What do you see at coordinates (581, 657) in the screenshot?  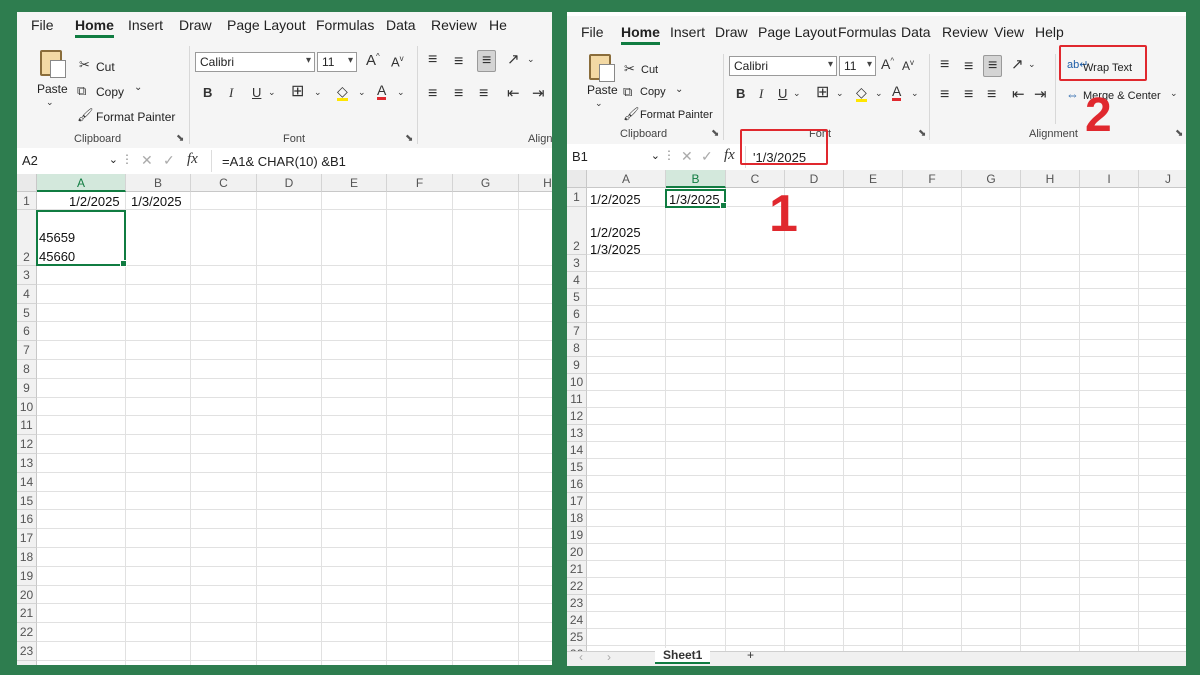 I see `scroll-left-icon: ‹` at bounding box center [581, 657].